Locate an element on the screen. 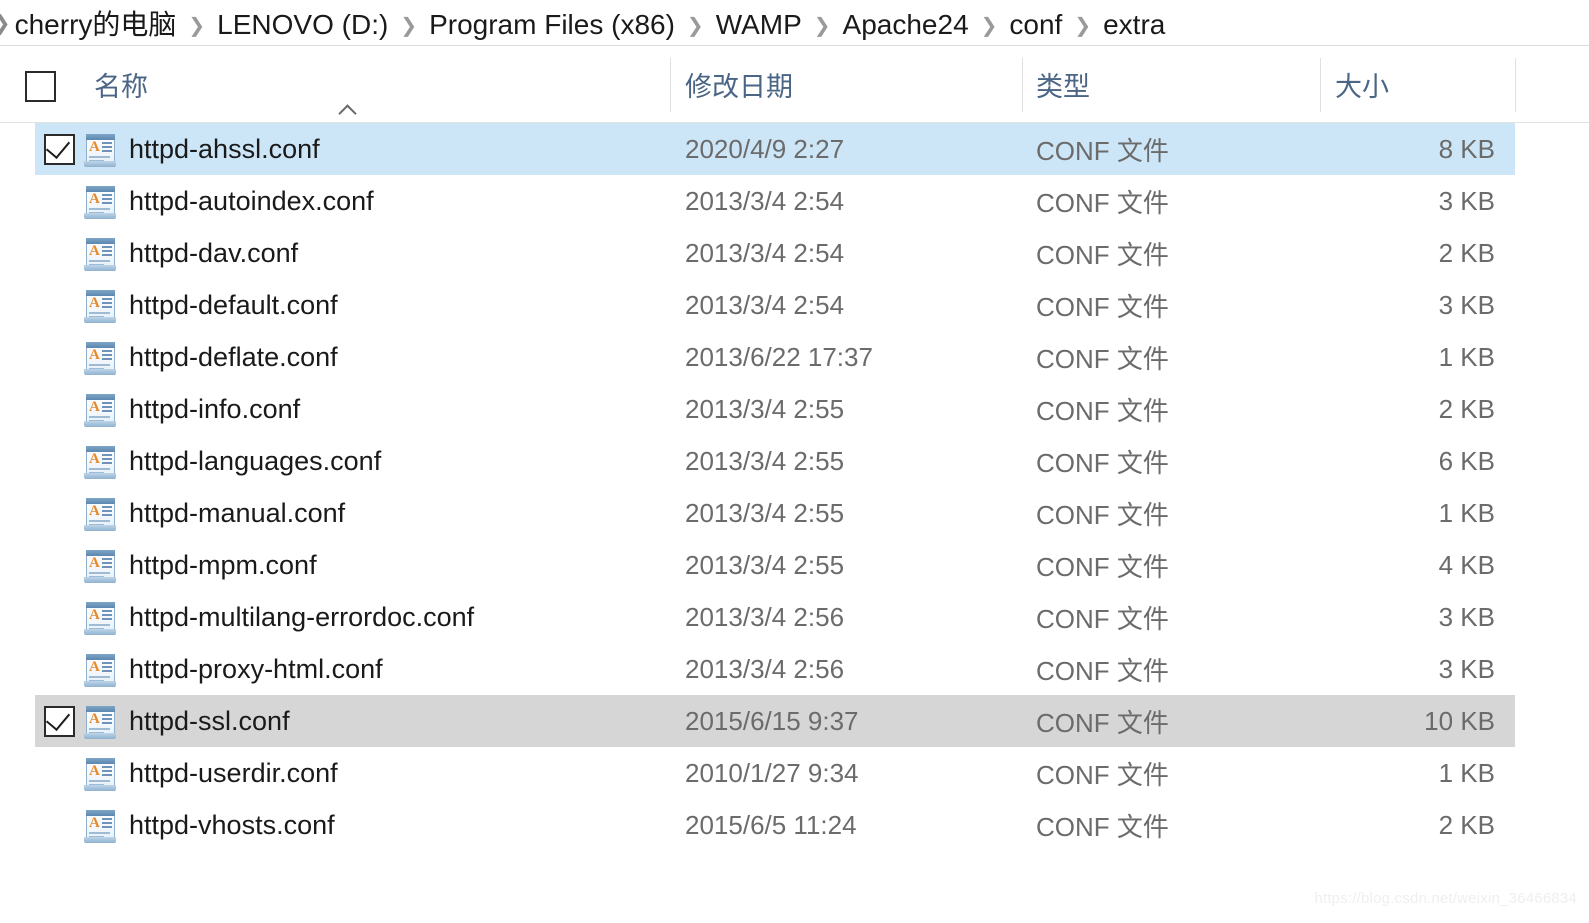 This screenshot has width=1589, height=923. file-size: 4 KB is located at coordinates (1466, 564).